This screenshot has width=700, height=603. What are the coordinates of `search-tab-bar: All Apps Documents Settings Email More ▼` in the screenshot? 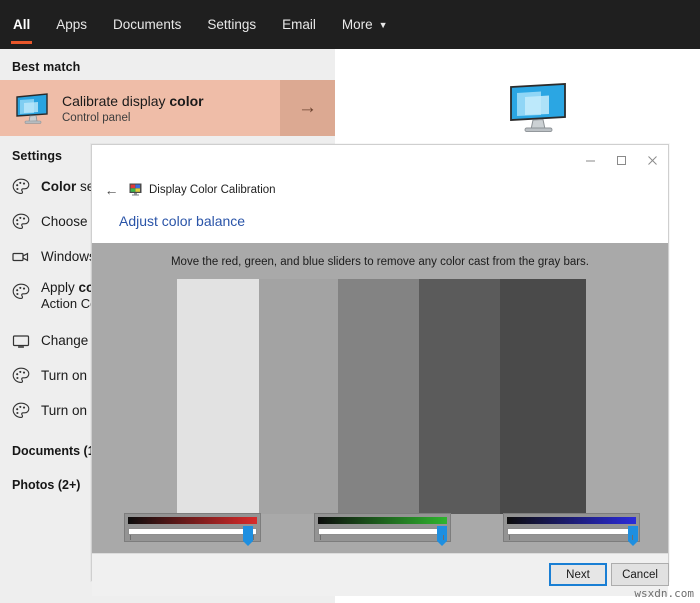 It's located at (350, 24).